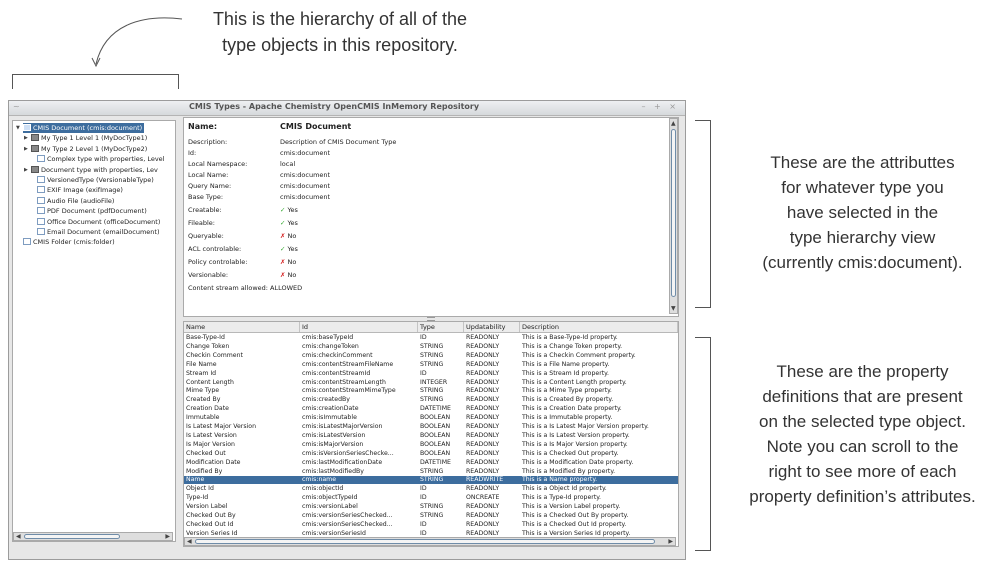 The width and height of the screenshot is (1007, 566). I want to click on expand-toggle-icon: ▼, so click(19, 128).